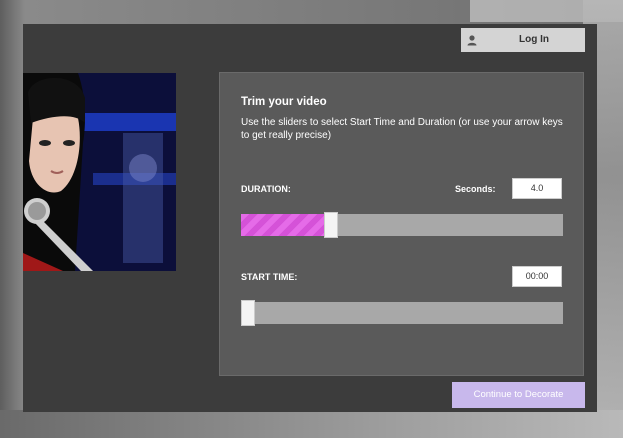 Image resolution: width=623 pixels, height=438 pixels. Describe the element at coordinates (537, 276) in the screenshot. I see `start-time-input: 00:00` at that location.